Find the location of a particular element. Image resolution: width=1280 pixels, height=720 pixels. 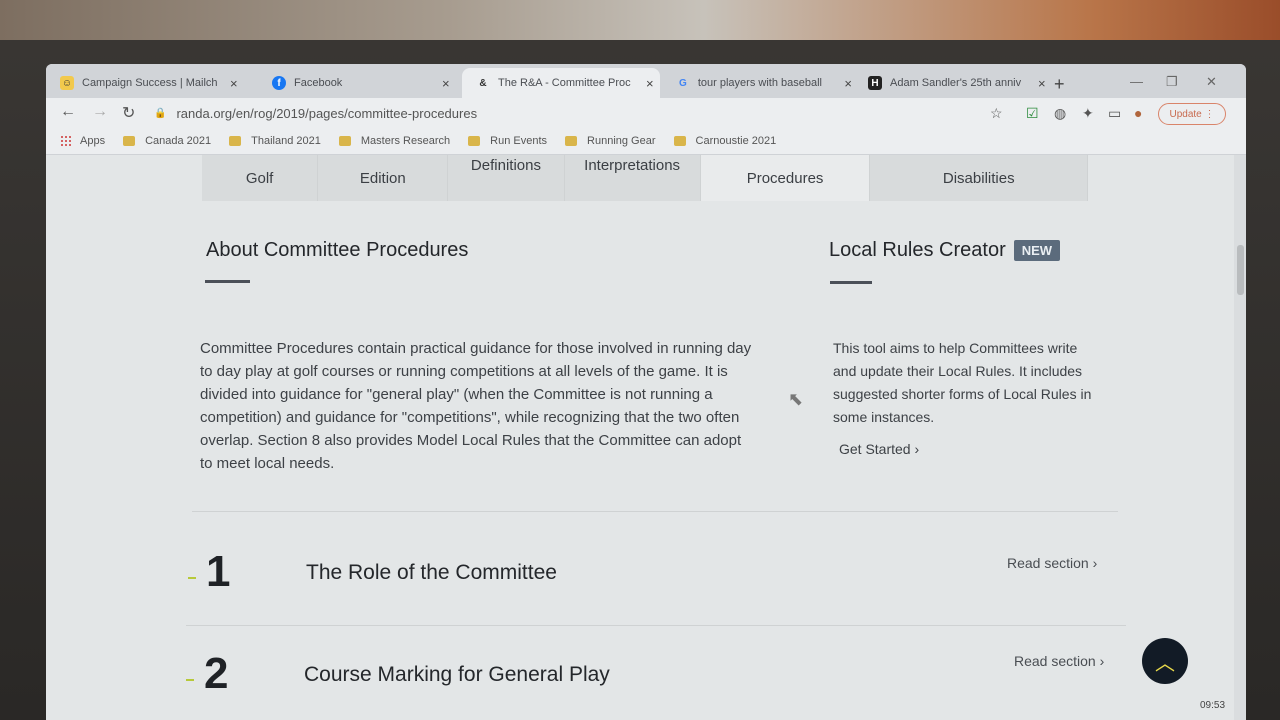

subnav-golf: Golf is located at coordinates (260, 178).